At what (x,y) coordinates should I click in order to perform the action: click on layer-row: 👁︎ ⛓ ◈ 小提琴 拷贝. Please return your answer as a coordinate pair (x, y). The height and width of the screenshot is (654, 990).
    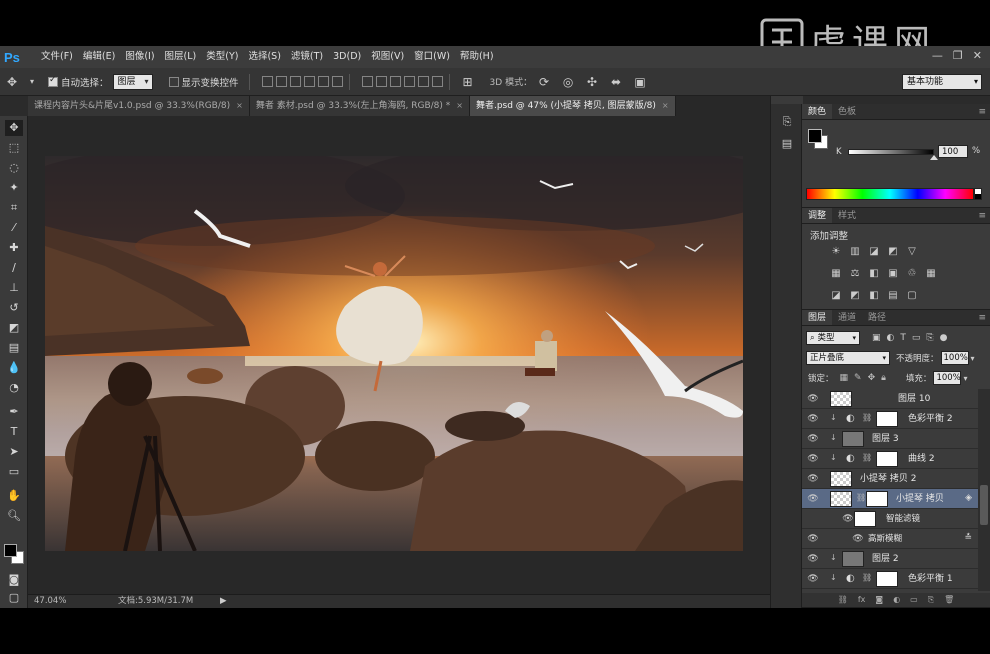
    Looking at the image, I should click on (890, 499).